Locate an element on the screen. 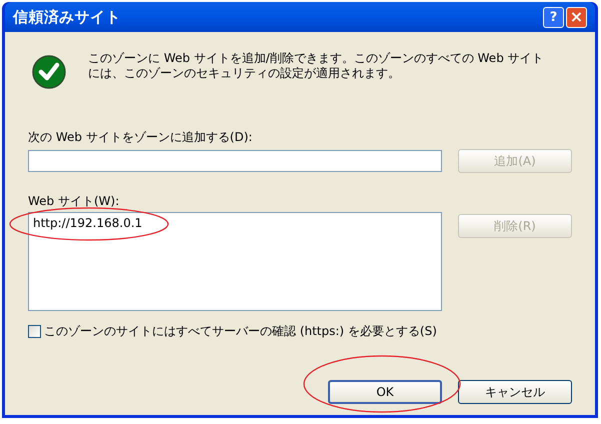  window-title: 信頼済みサイト is located at coordinates (67, 17).